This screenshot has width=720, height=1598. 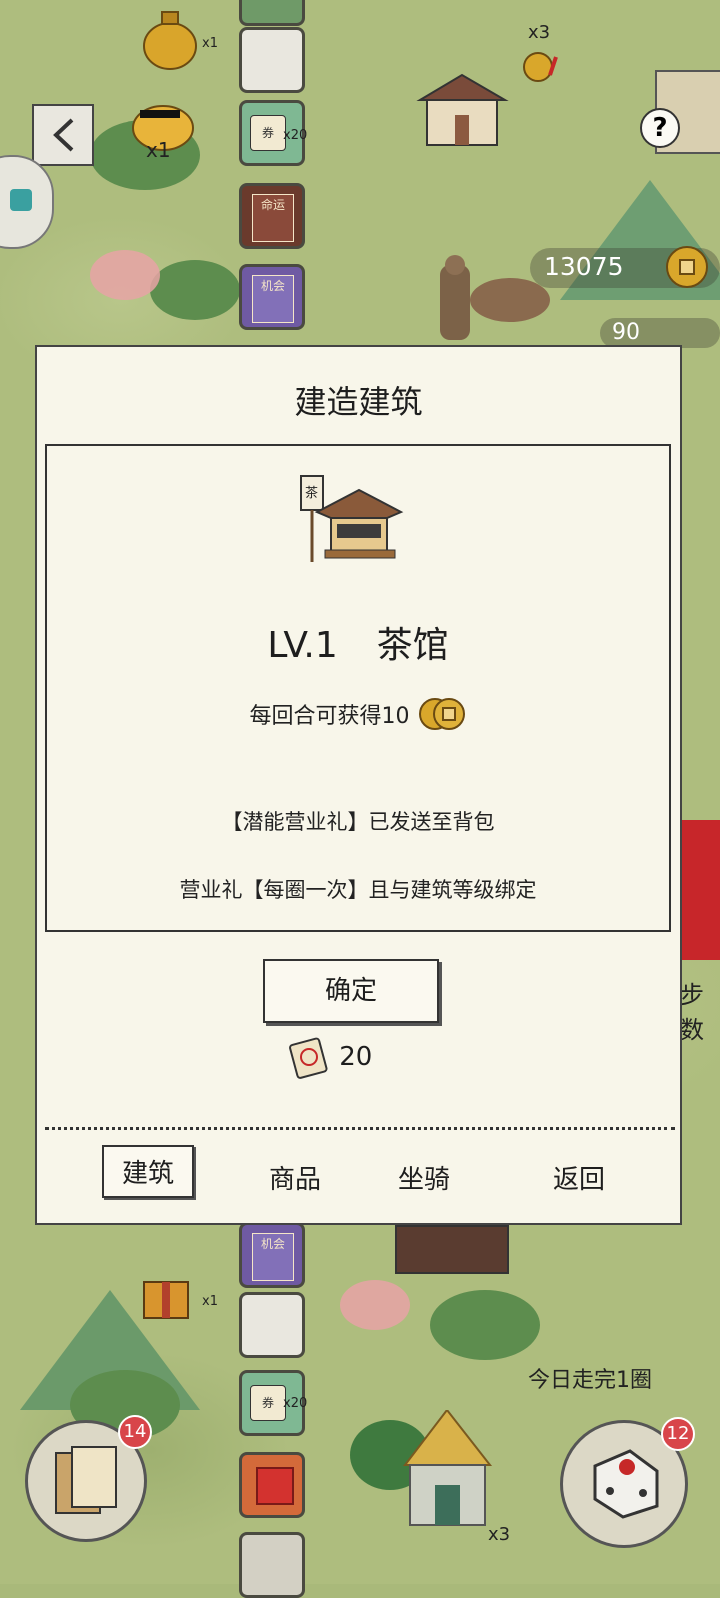 What do you see at coordinates (358, 890) in the screenshot?
I see `gift-bind-notice: 营业礼【每圈一次】且与建筑等级绑定` at bounding box center [358, 890].